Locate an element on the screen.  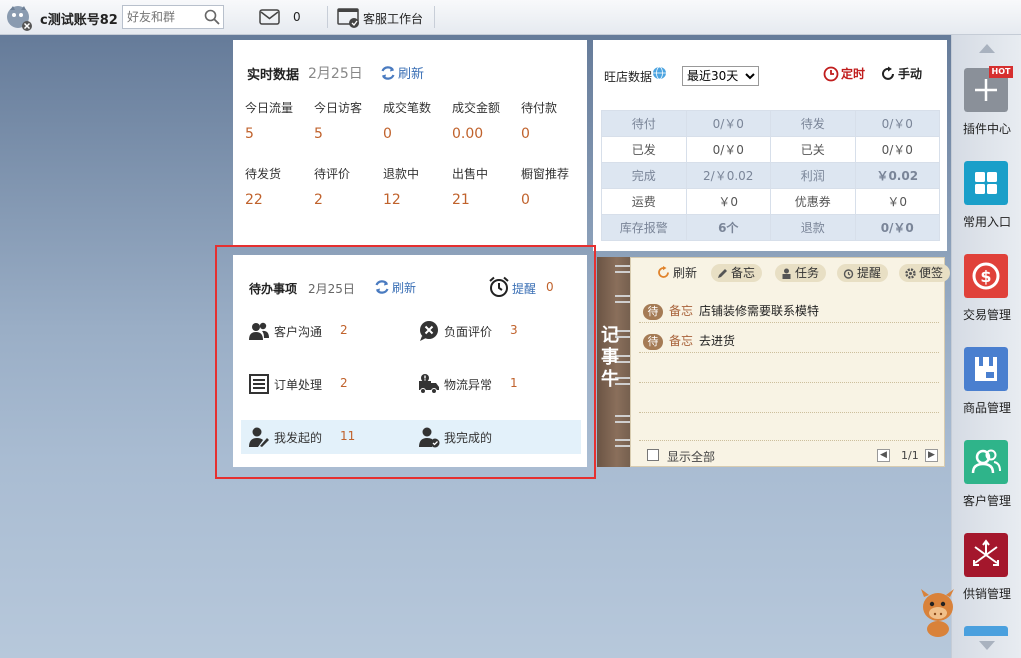
globe-icon is located at coordinates (659, 73).